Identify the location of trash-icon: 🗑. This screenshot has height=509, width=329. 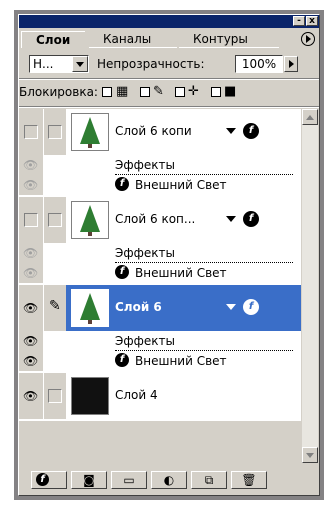
(249, 480).